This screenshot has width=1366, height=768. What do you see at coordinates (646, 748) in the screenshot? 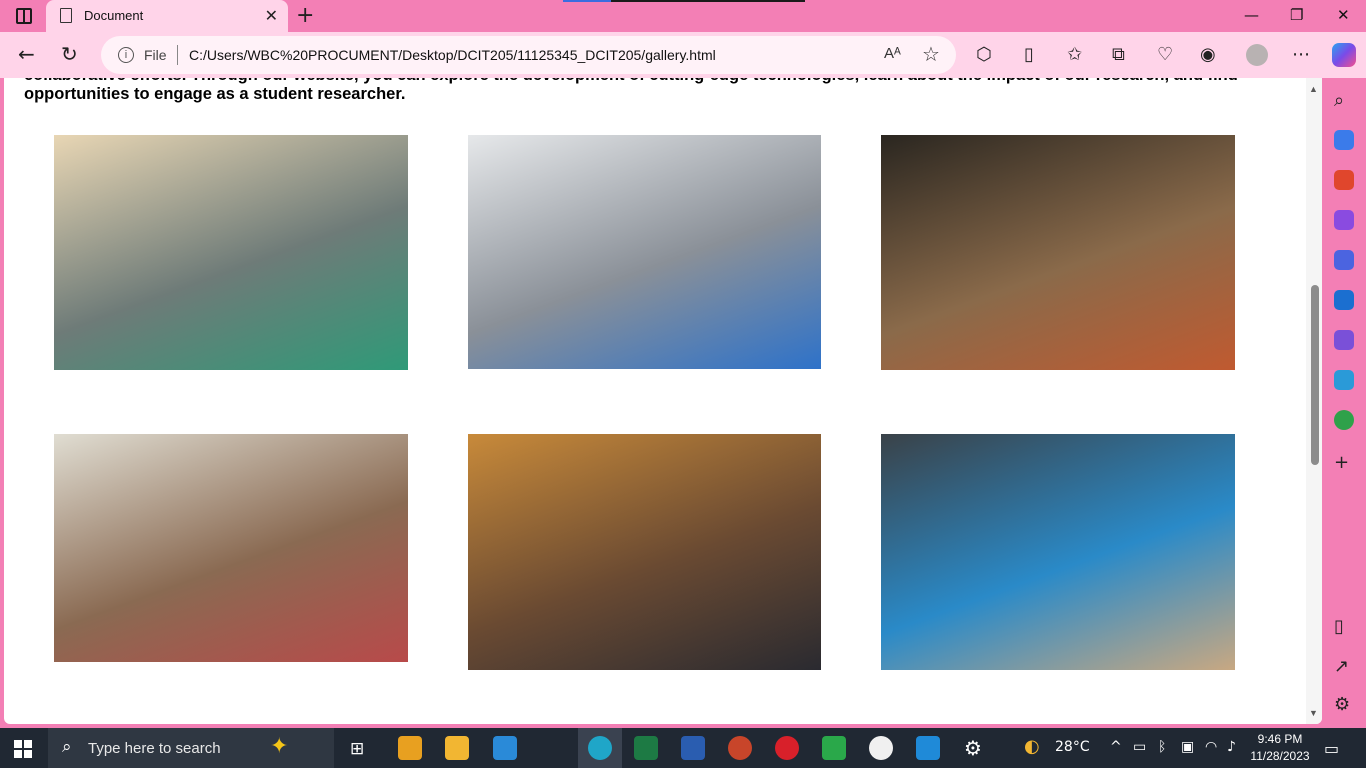
I see `excel-icon` at bounding box center [646, 748].